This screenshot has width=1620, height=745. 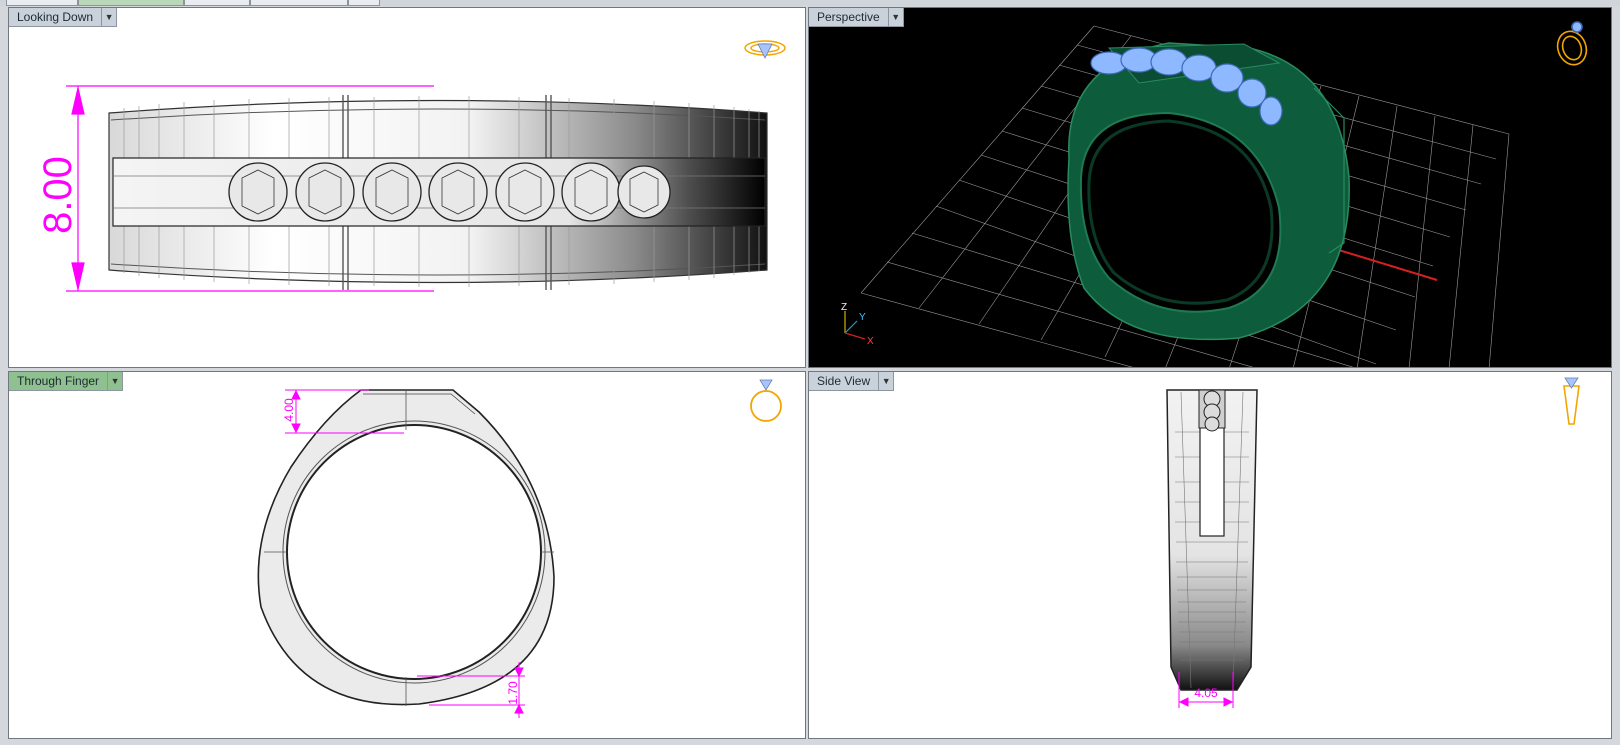 I want to click on front-view-drawing: 4.00 1.70, so click(x=519, y=548).